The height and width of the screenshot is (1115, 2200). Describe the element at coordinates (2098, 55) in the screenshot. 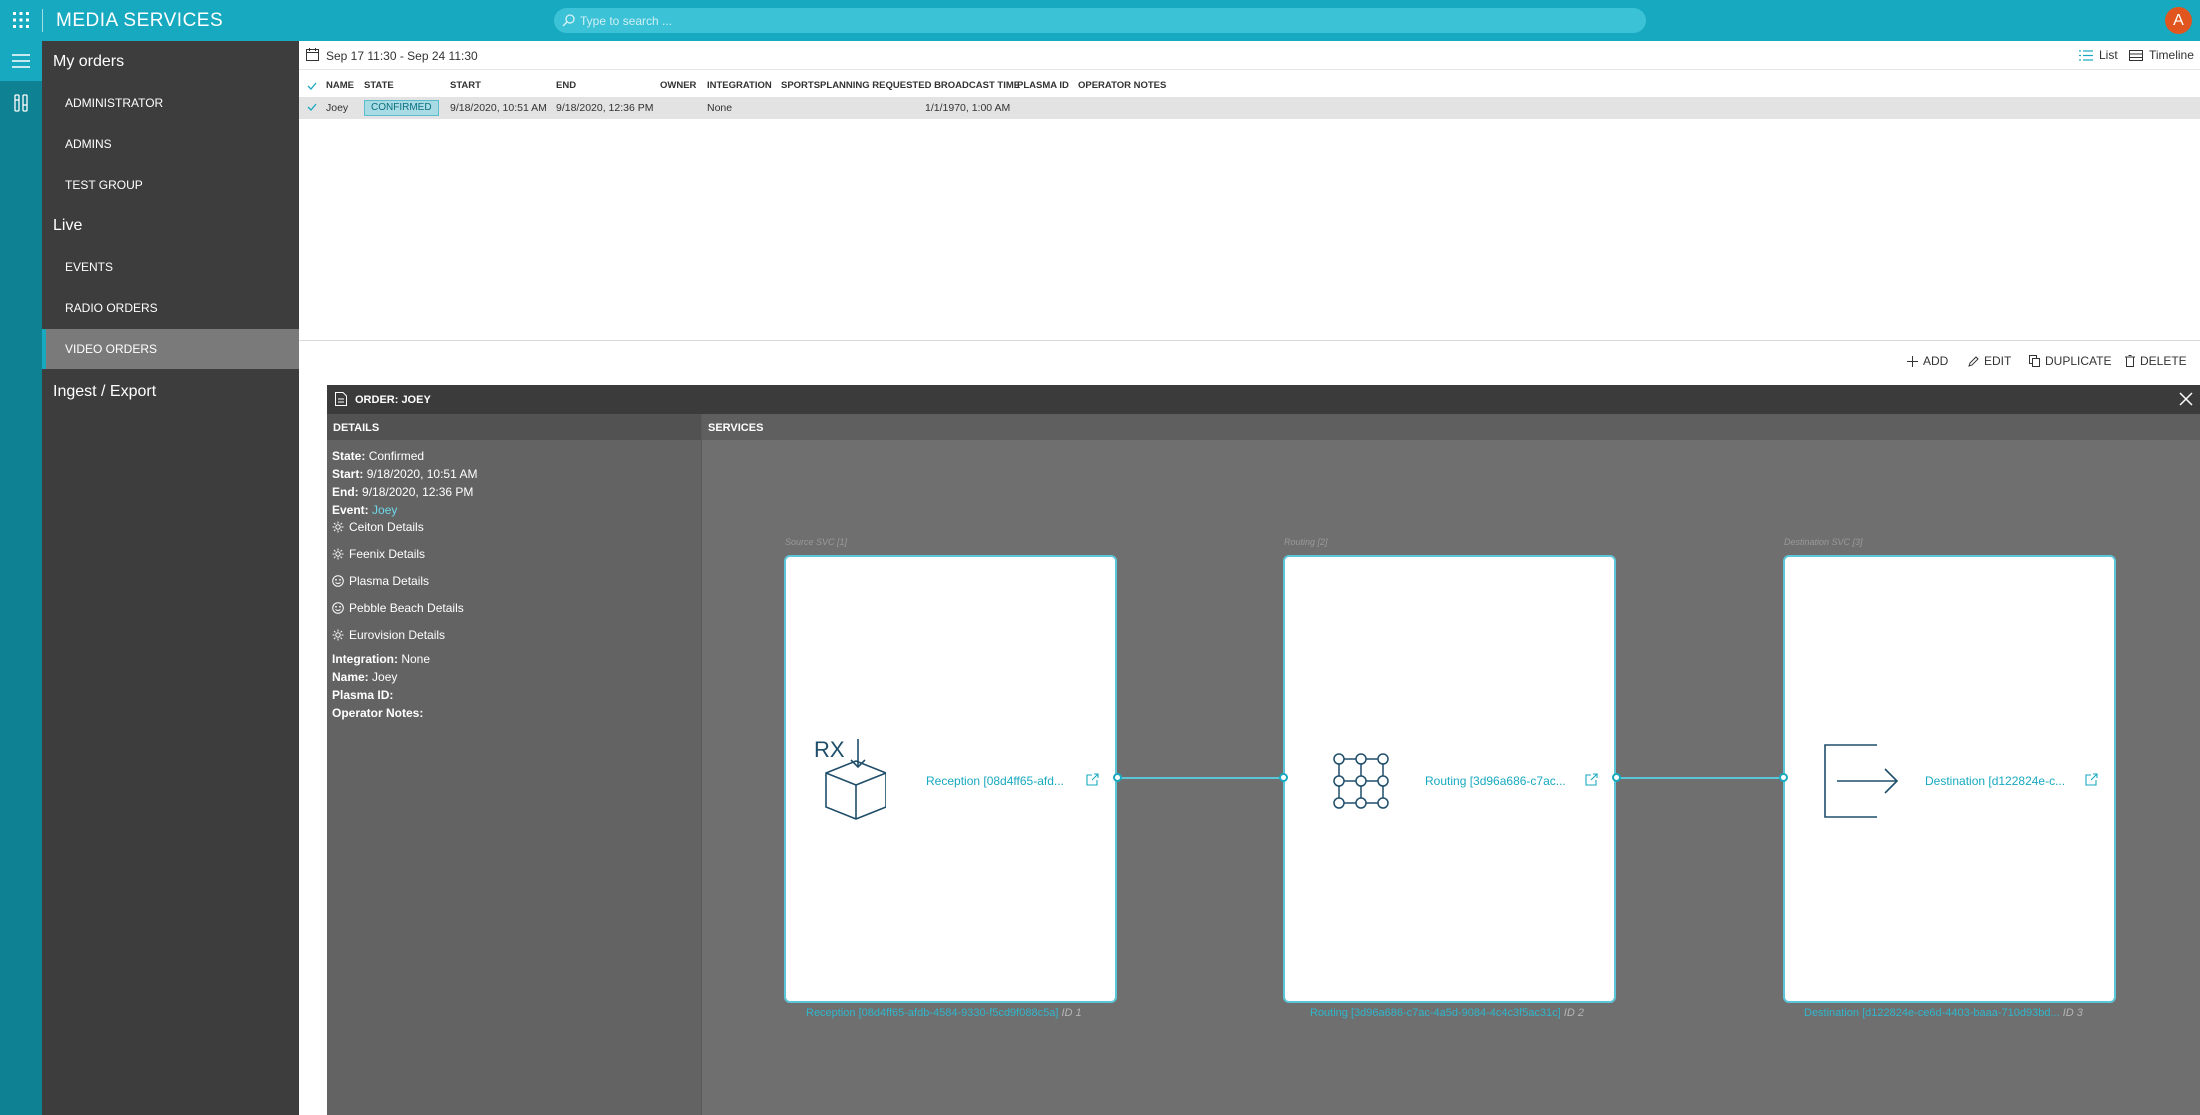

I see `list-view-button: List` at that location.